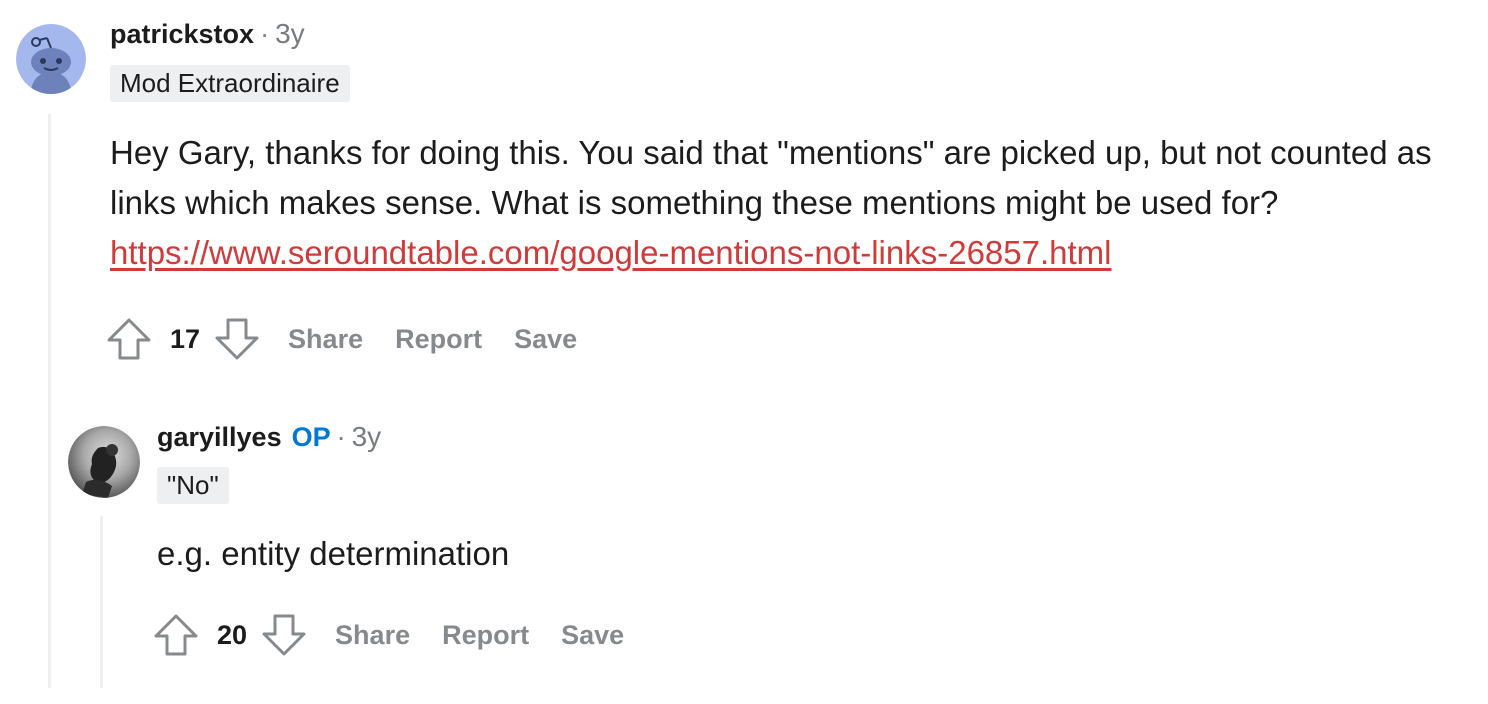 The width and height of the screenshot is (1488, 704). I want to click on reddit-snoo-avatar-icon, so click(51, 59).